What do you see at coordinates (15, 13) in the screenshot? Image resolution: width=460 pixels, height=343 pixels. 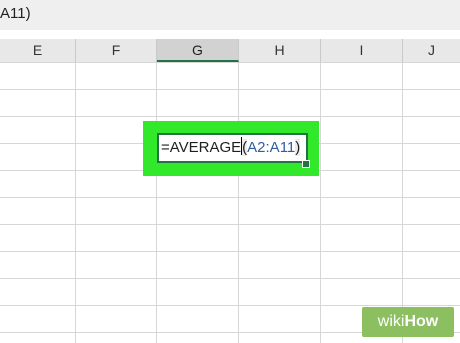 I see `formula-bar-text: A11)` at bounding box center [15, 13].